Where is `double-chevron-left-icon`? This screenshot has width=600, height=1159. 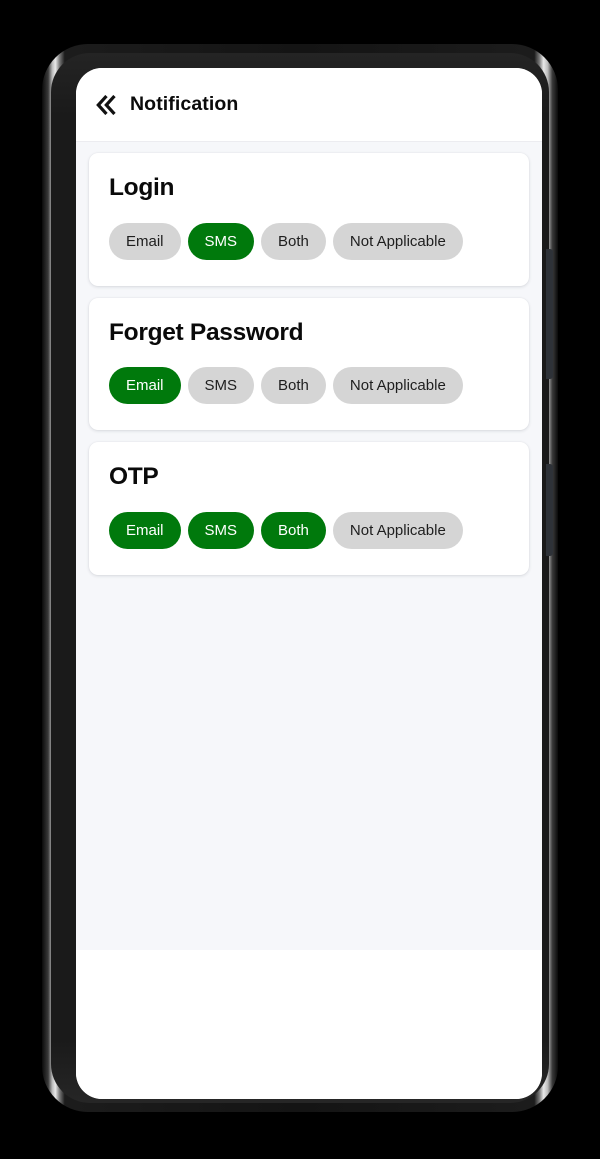
double-chevron-left-icon is located at coordinates (107, 104).